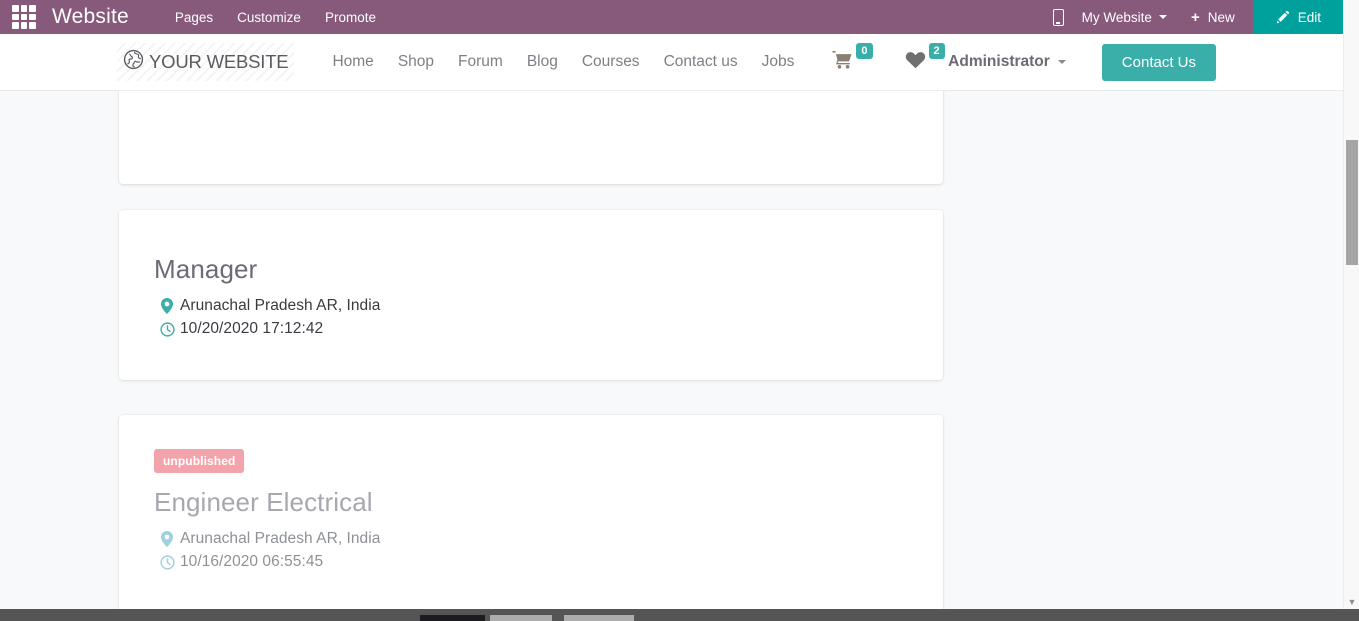 This screenshot has height=621, width=1359. What do you see at coordinates (888, 58) in the screenshot?
I see `website-nav-icons: 0 2` at bounding box center [888, 58].